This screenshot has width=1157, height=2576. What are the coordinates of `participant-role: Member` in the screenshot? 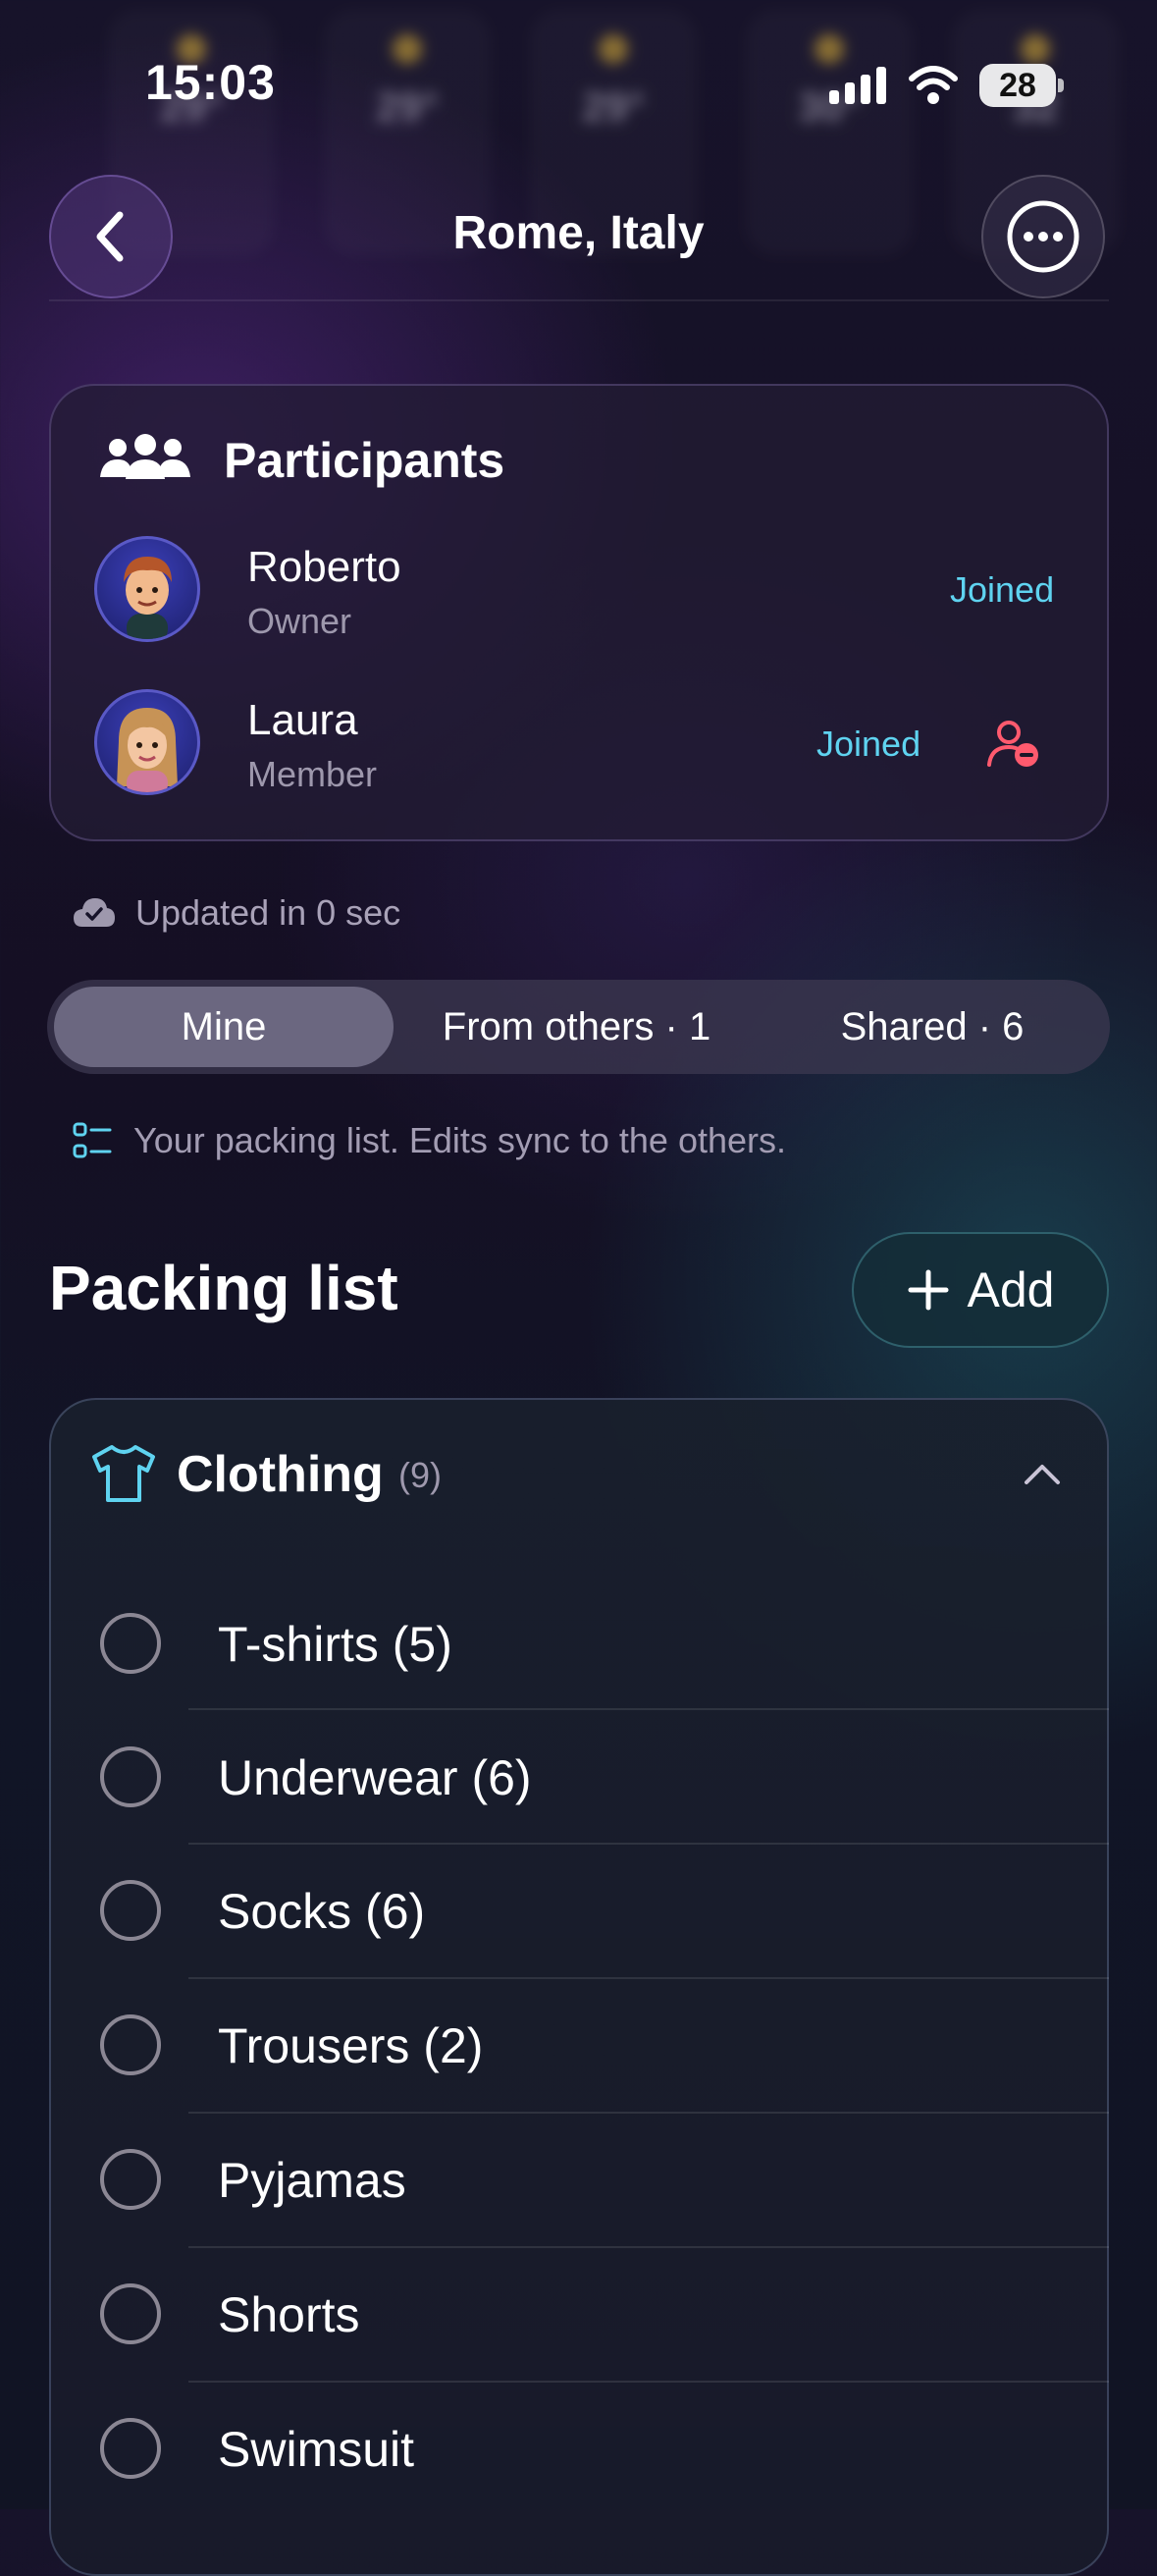 It's located at (313, 774).